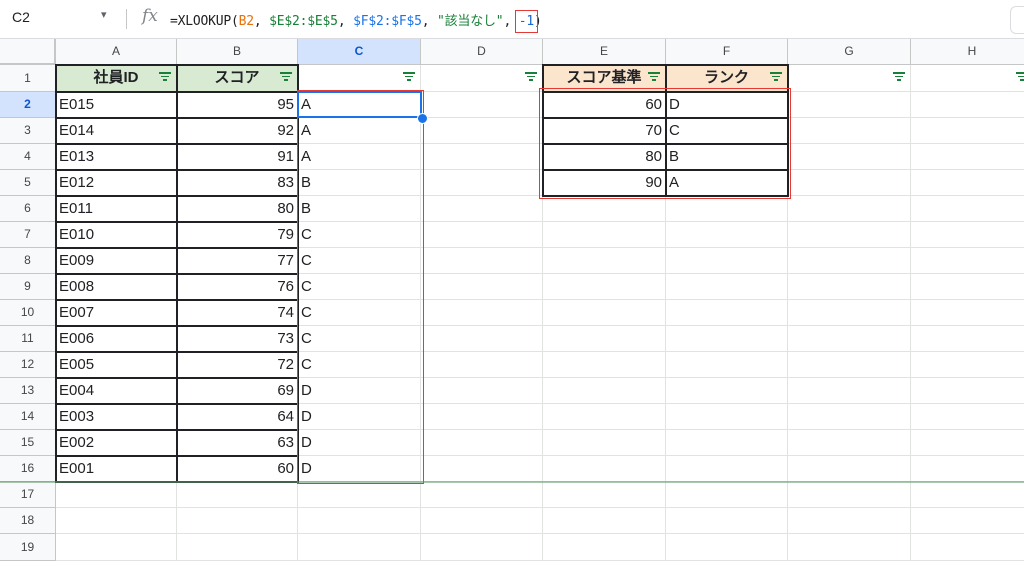  Describe the element at coordinates (482, 261) in the screenshot. I see `cell-d8` at that location.